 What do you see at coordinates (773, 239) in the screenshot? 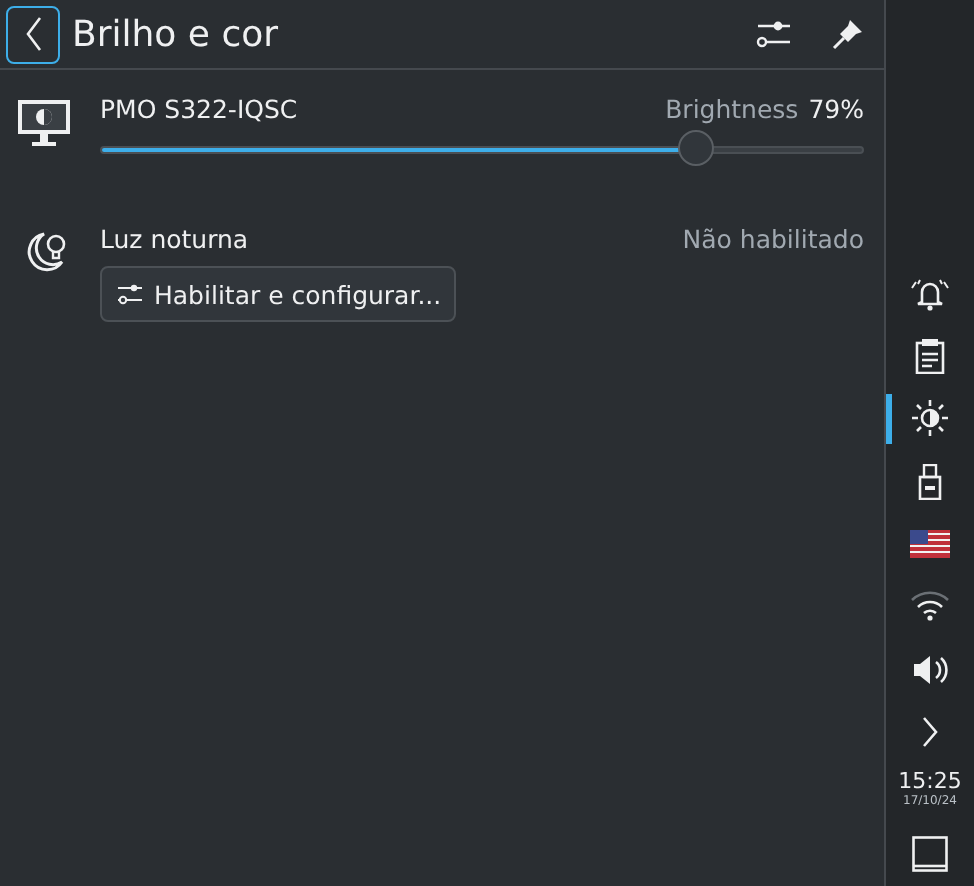
I see `night-light-status: Não habilitado` at bounding box center [773, 239].